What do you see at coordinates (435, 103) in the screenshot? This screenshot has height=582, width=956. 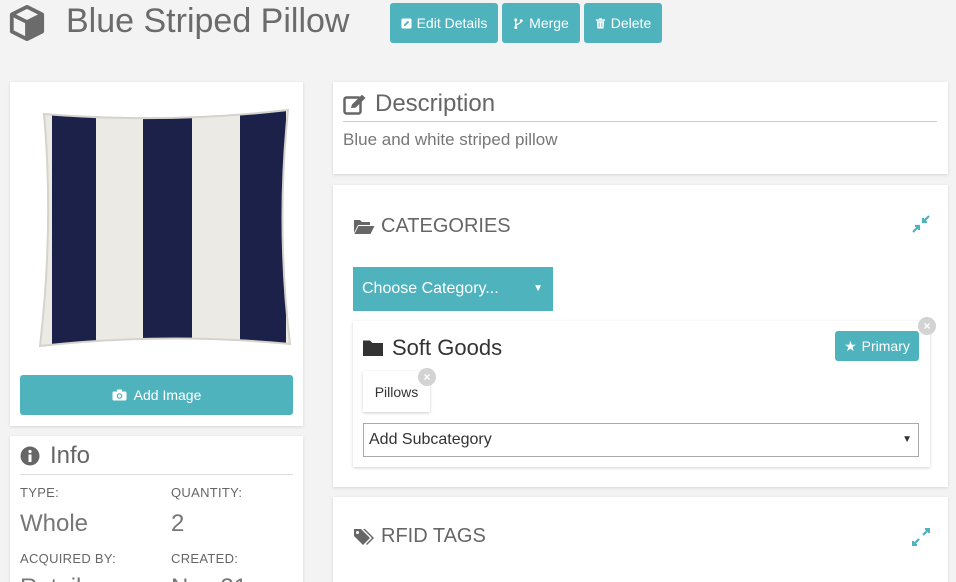 I see `description-title: Description` at bounding box center [435, 103].